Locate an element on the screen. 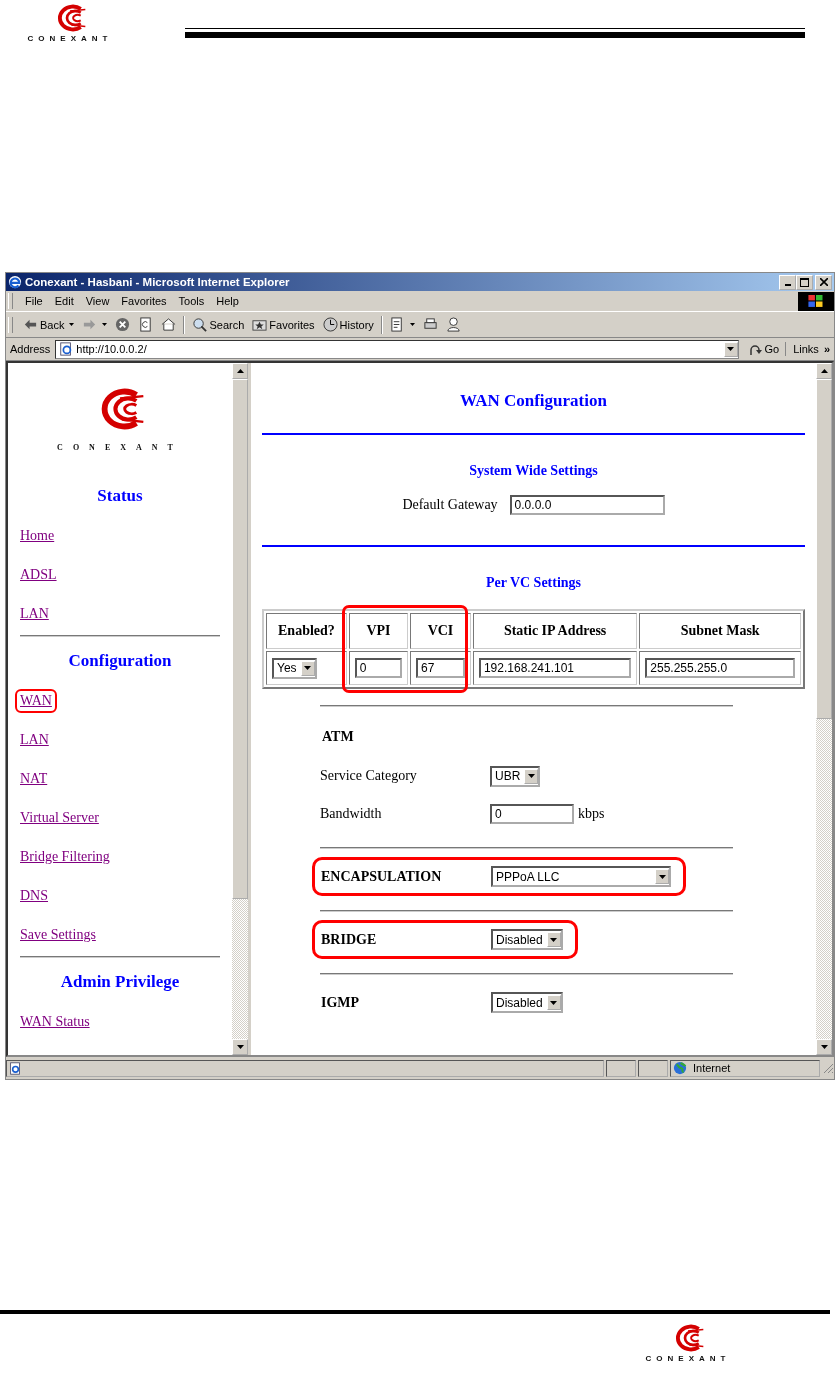  menu-item: File is located at coordinates (34, 301).